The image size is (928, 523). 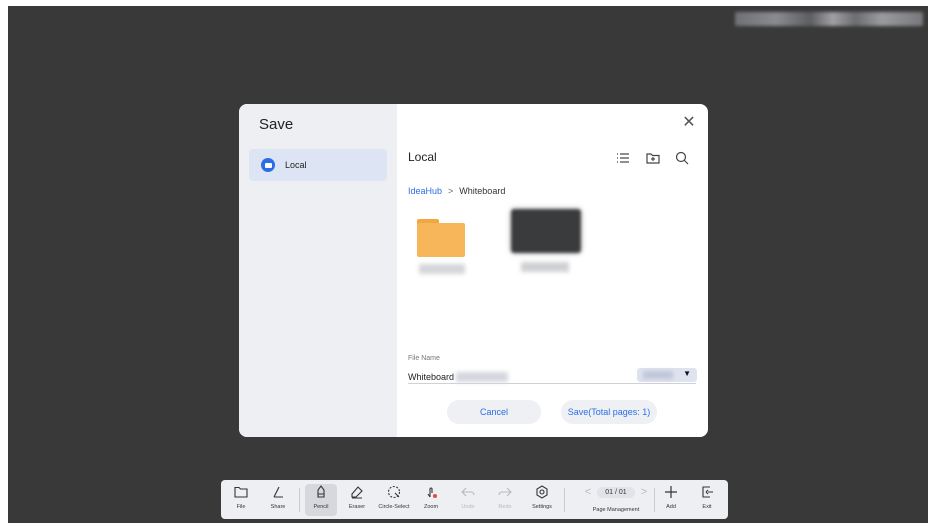 What do you see at coordinates (278, 500) in the screenshot?
I see `toolbar-share: Share` at bounding box center [278, 500].